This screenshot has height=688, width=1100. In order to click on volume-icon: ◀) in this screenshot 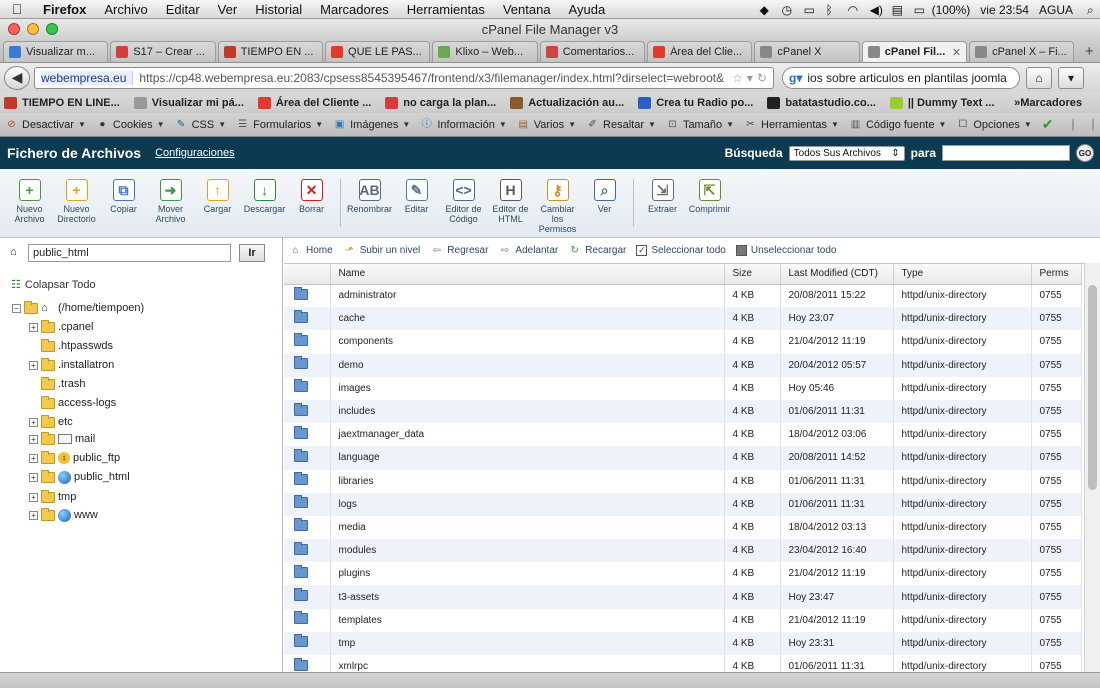, I will do `click(874, 10)`.